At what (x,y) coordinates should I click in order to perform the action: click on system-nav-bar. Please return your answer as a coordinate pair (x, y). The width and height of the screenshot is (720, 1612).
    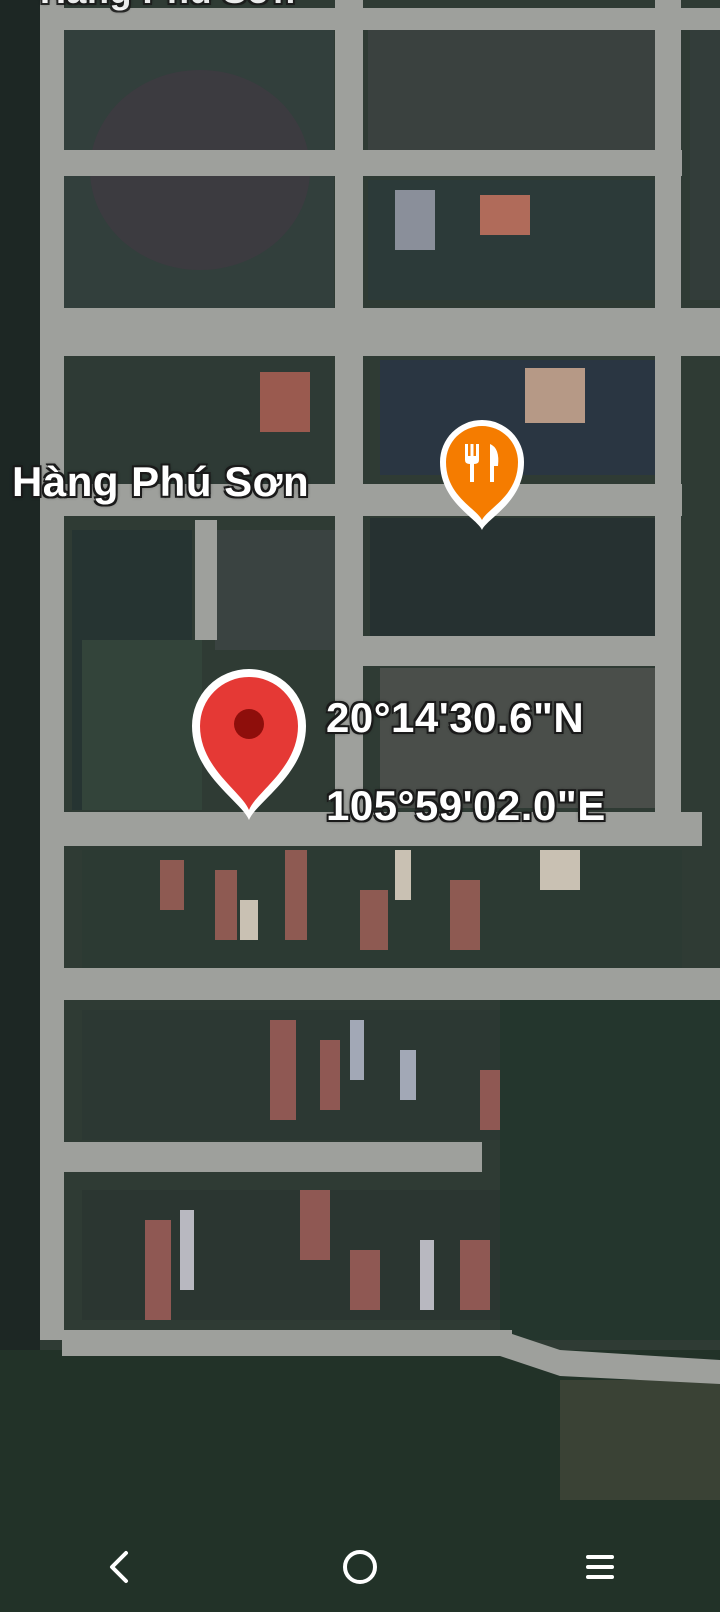
    Looking at the image, I should click on (360, 1567).